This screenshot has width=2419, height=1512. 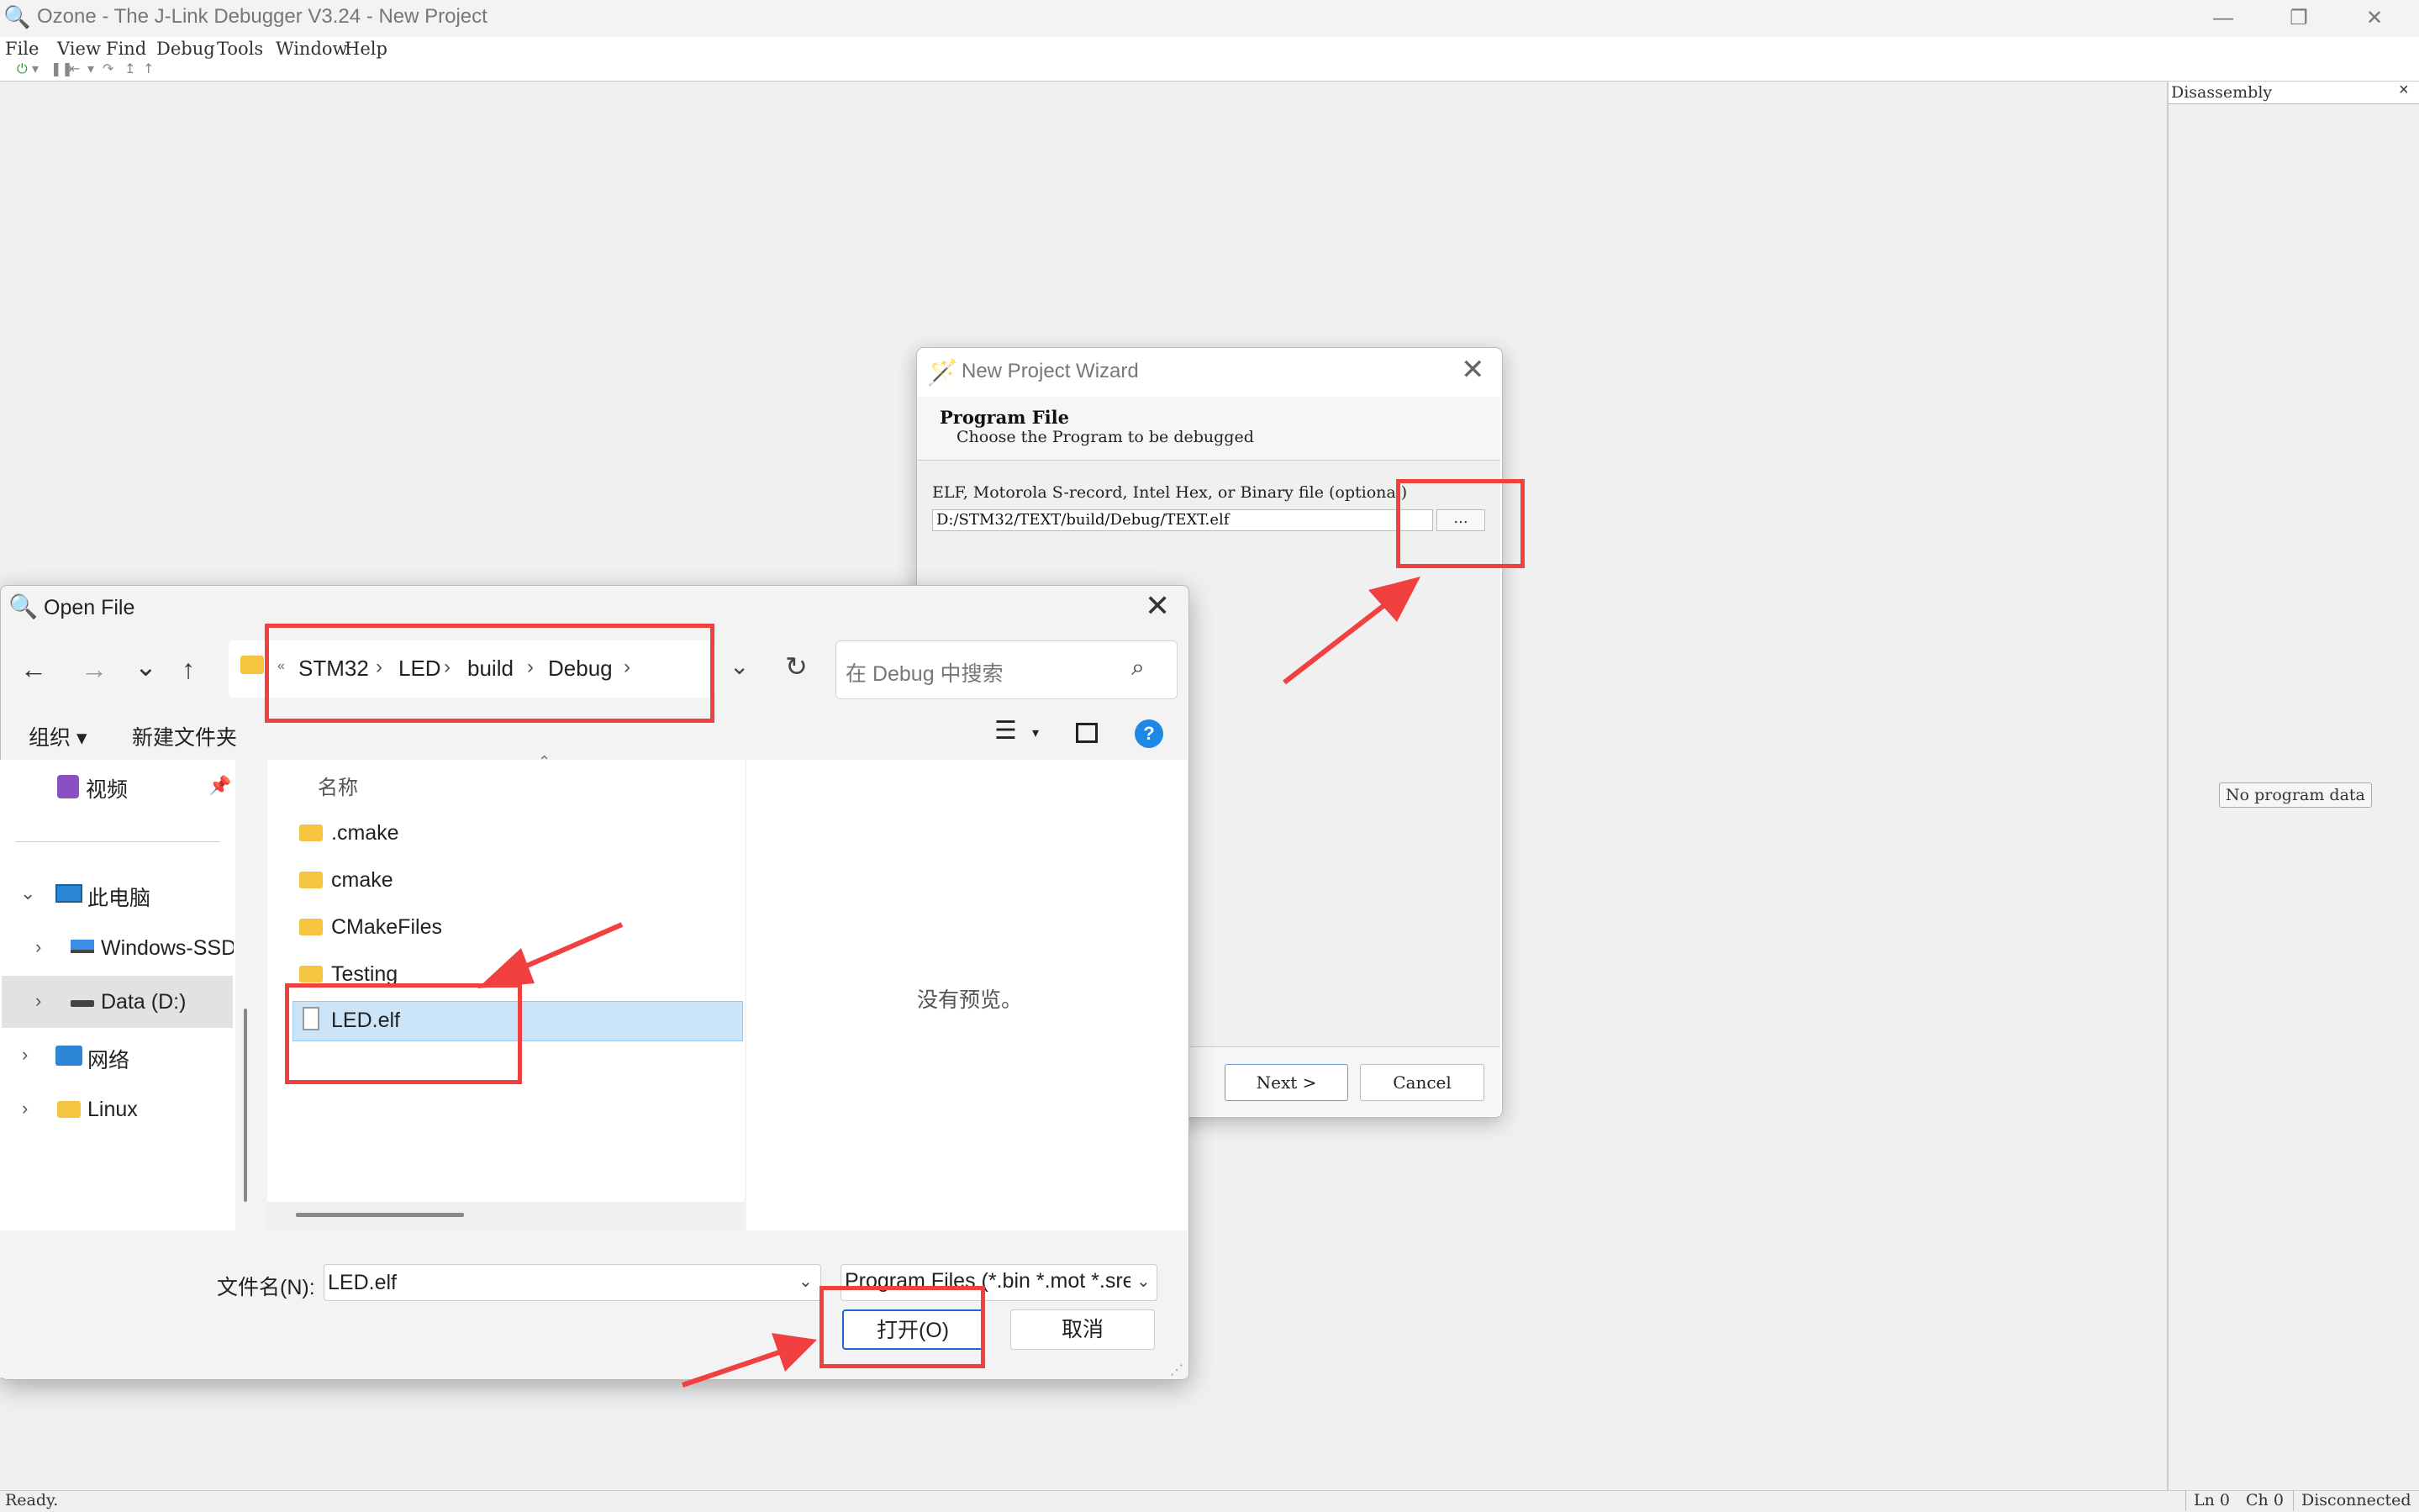 What do you see at coordinates (366, 49) in the screenshot?
I see `menu-help: Help` at bounding box center [366, 49].